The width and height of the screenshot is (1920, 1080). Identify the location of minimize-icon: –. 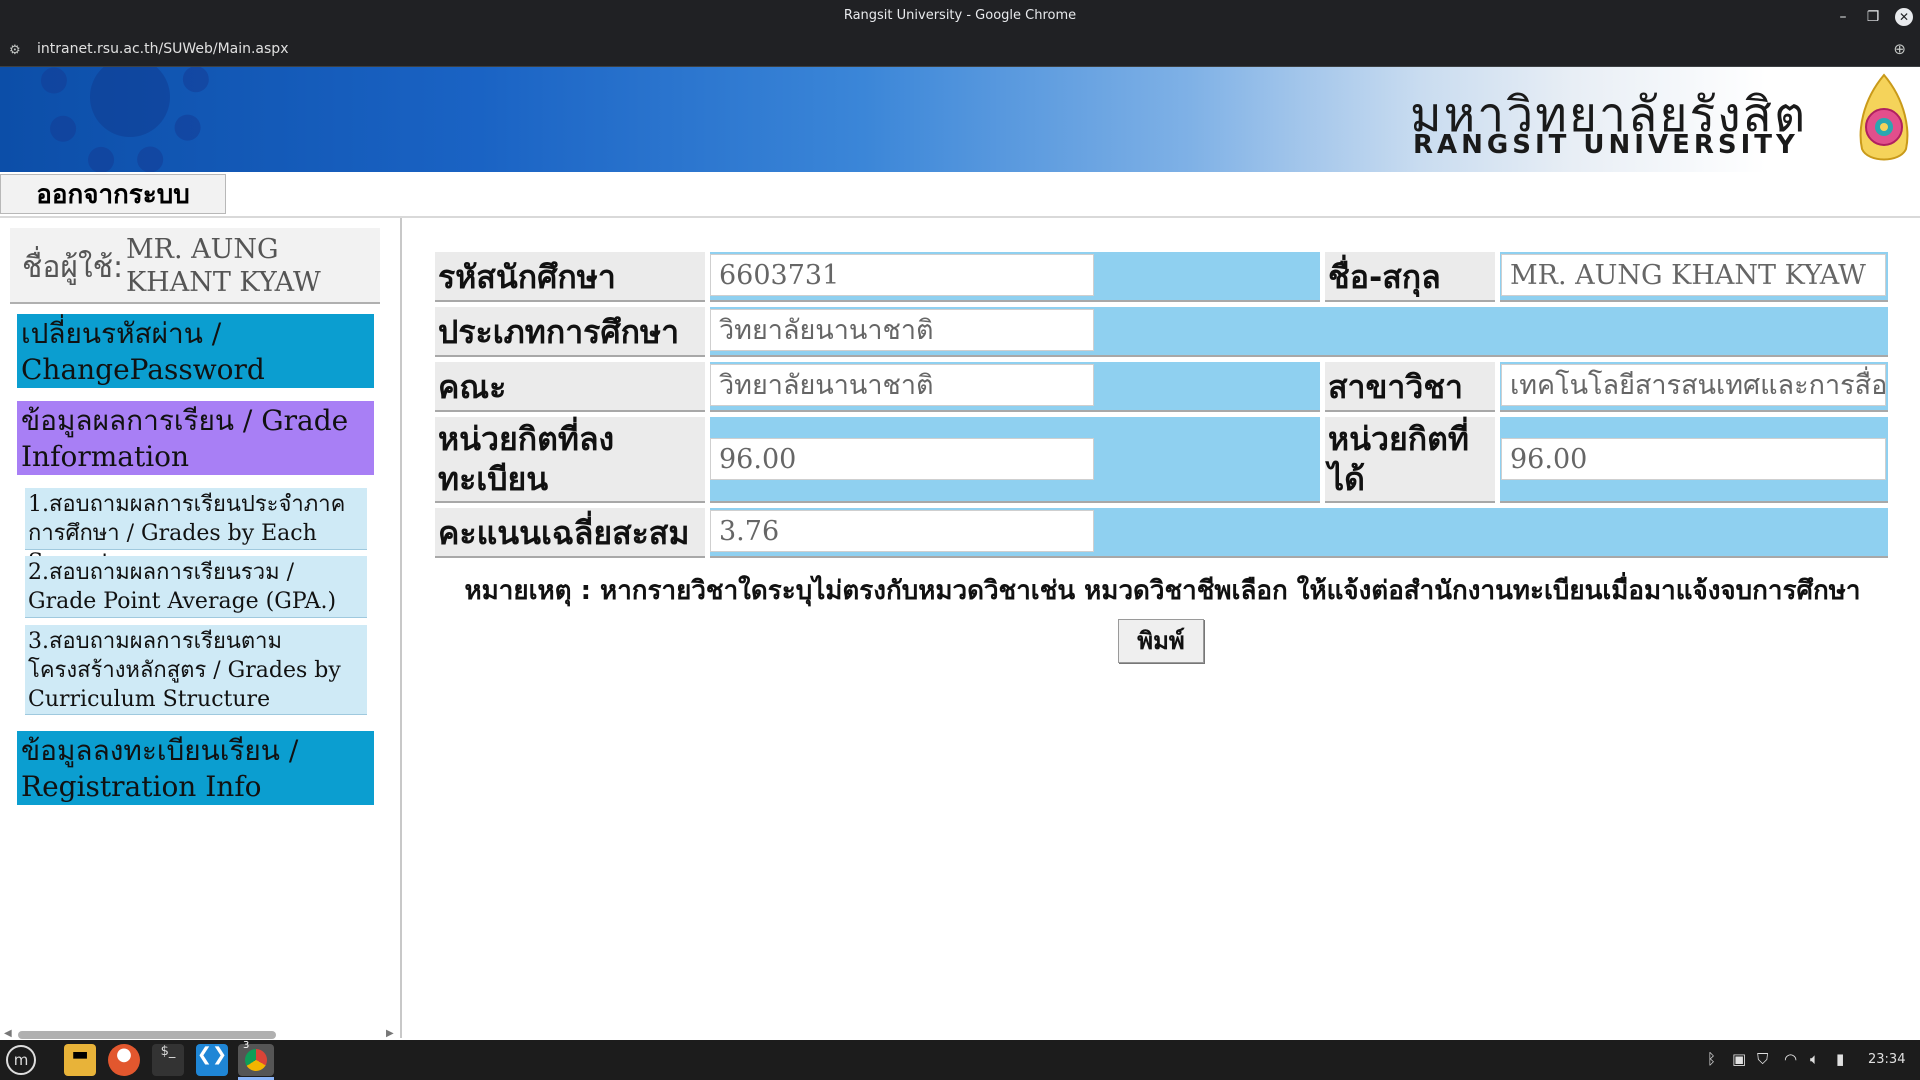
(1843, 17).